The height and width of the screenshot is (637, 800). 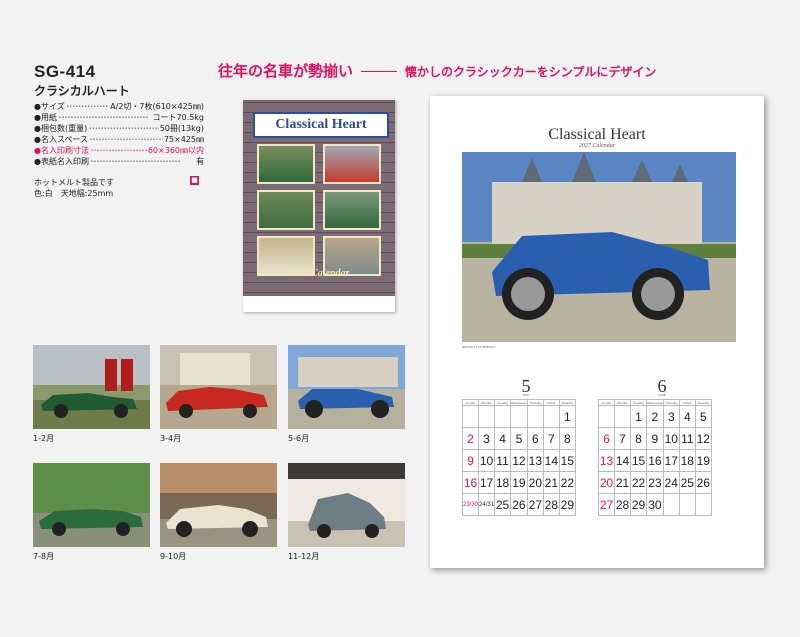 What do you see at coordinates (44, 438) in the screenshot?
I see `thumb-caption: 1-2月` at bounding box center [44, 438].